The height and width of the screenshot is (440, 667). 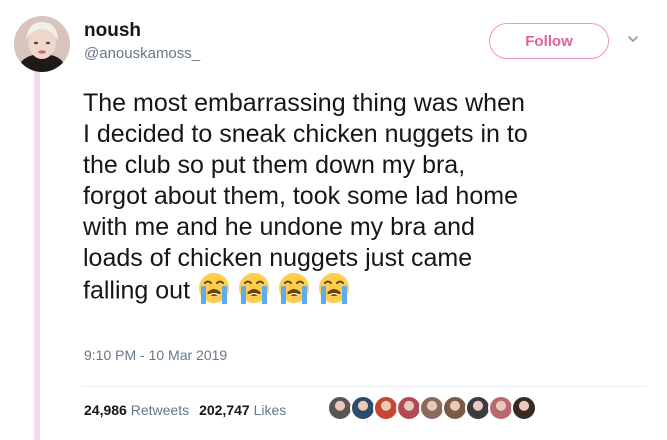 What do you see at coordinates (278, 258) in the screenshot?
I see `tweet-line: loads of chicken nuggets just came` at bounding box center [278, 258].